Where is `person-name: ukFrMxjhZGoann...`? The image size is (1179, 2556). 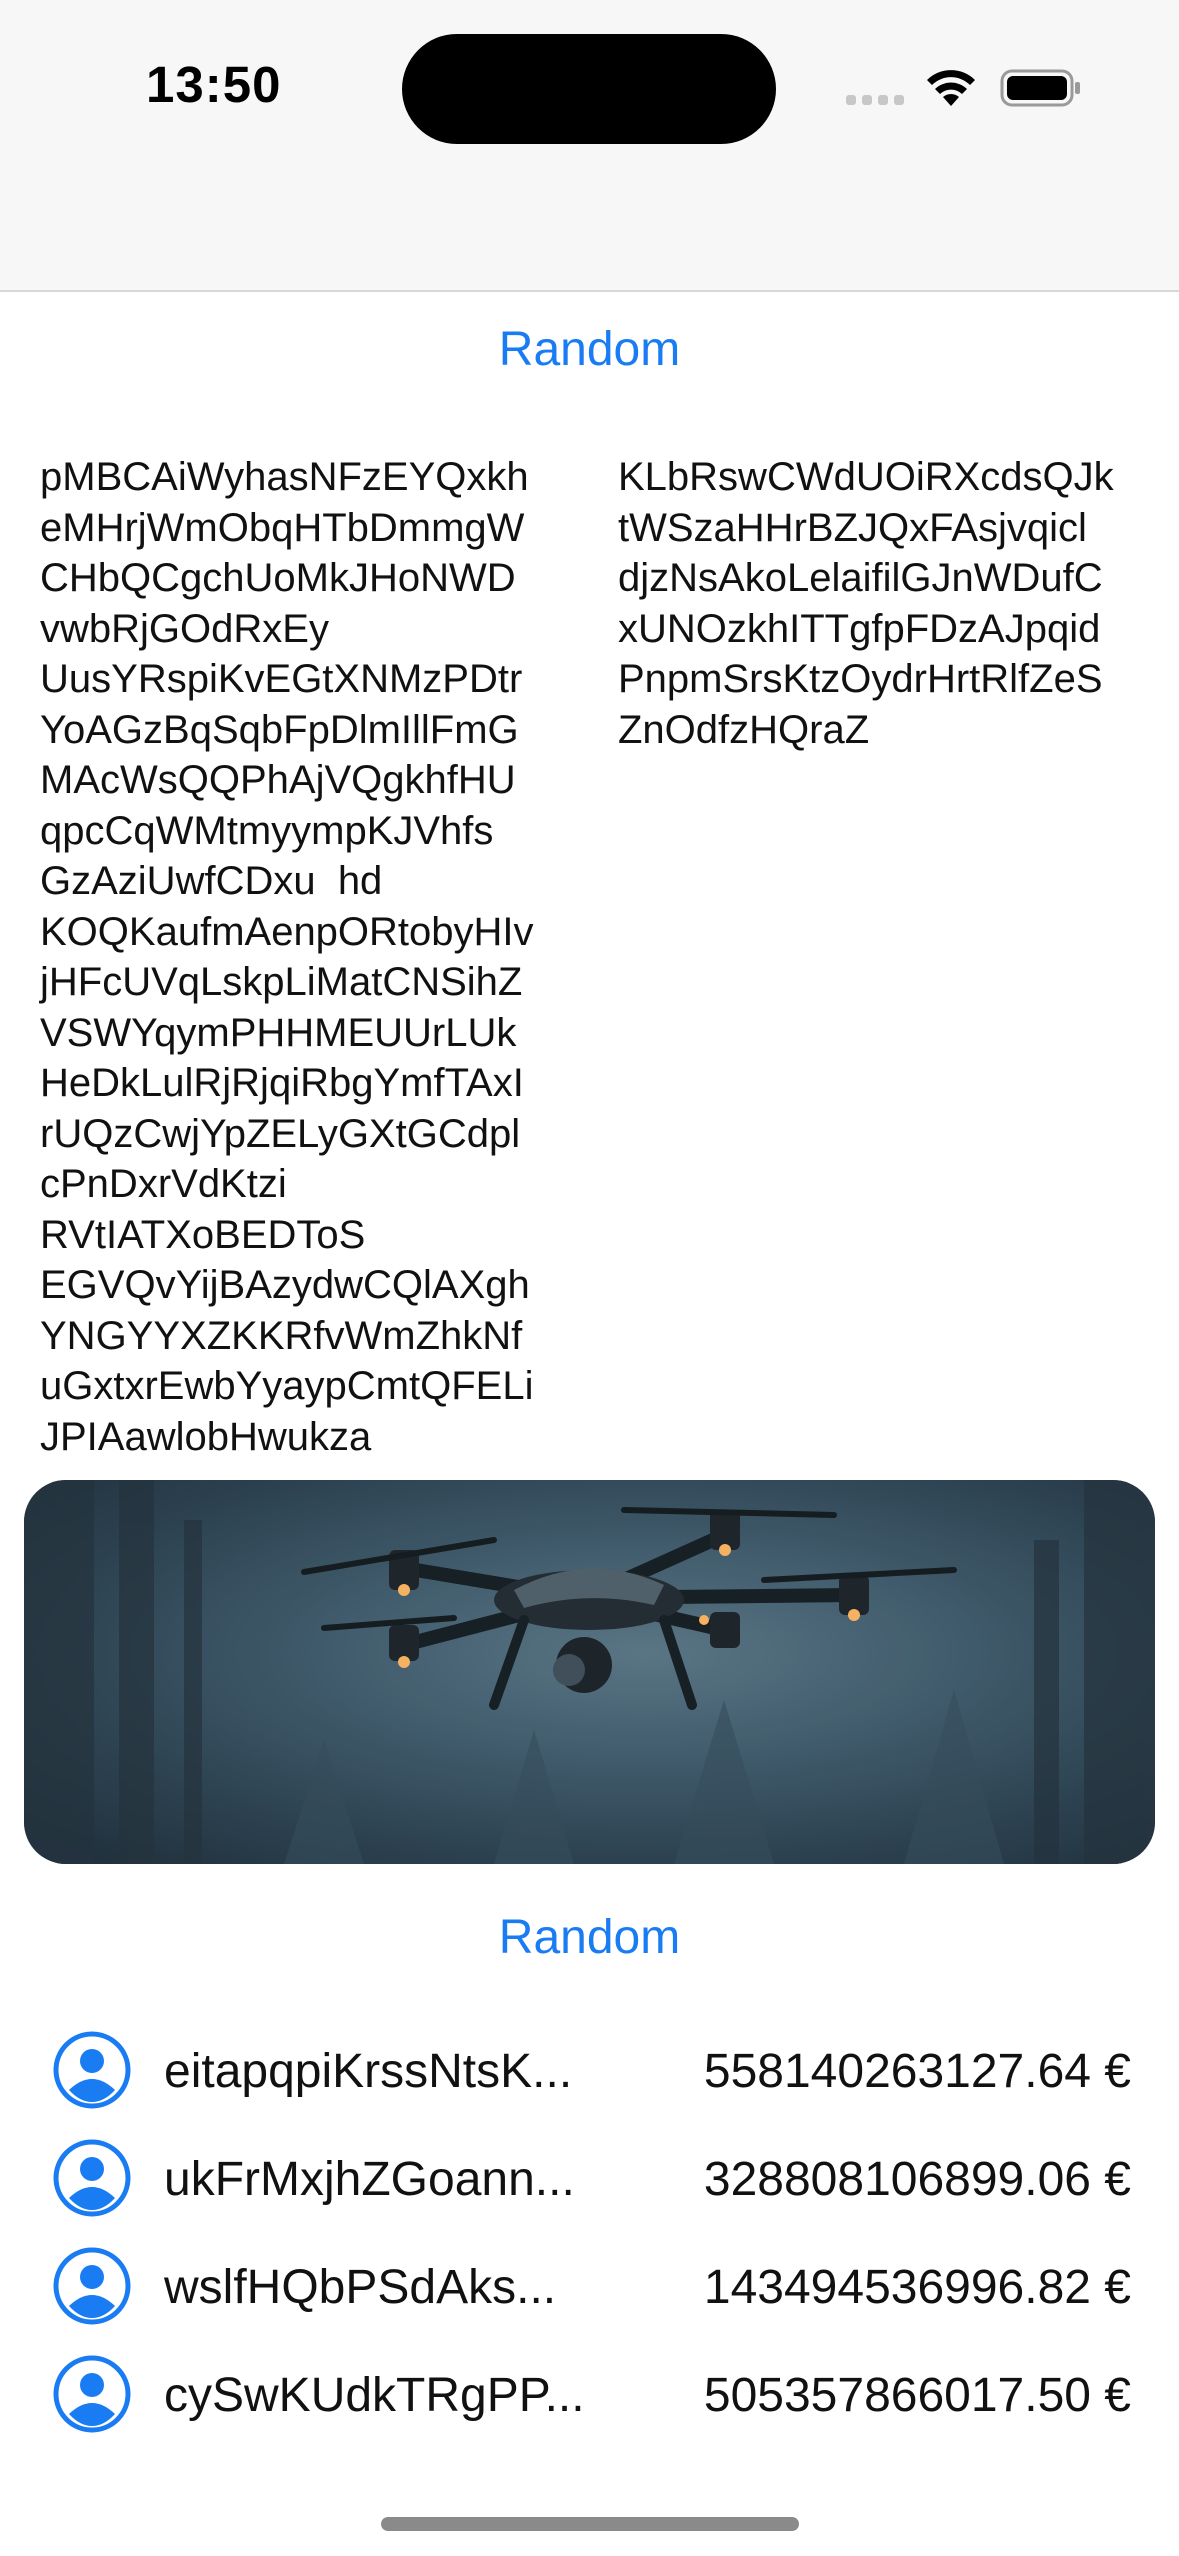 person-name: ukFrMxjhZGoann... is located at coordinates (369, 2179).